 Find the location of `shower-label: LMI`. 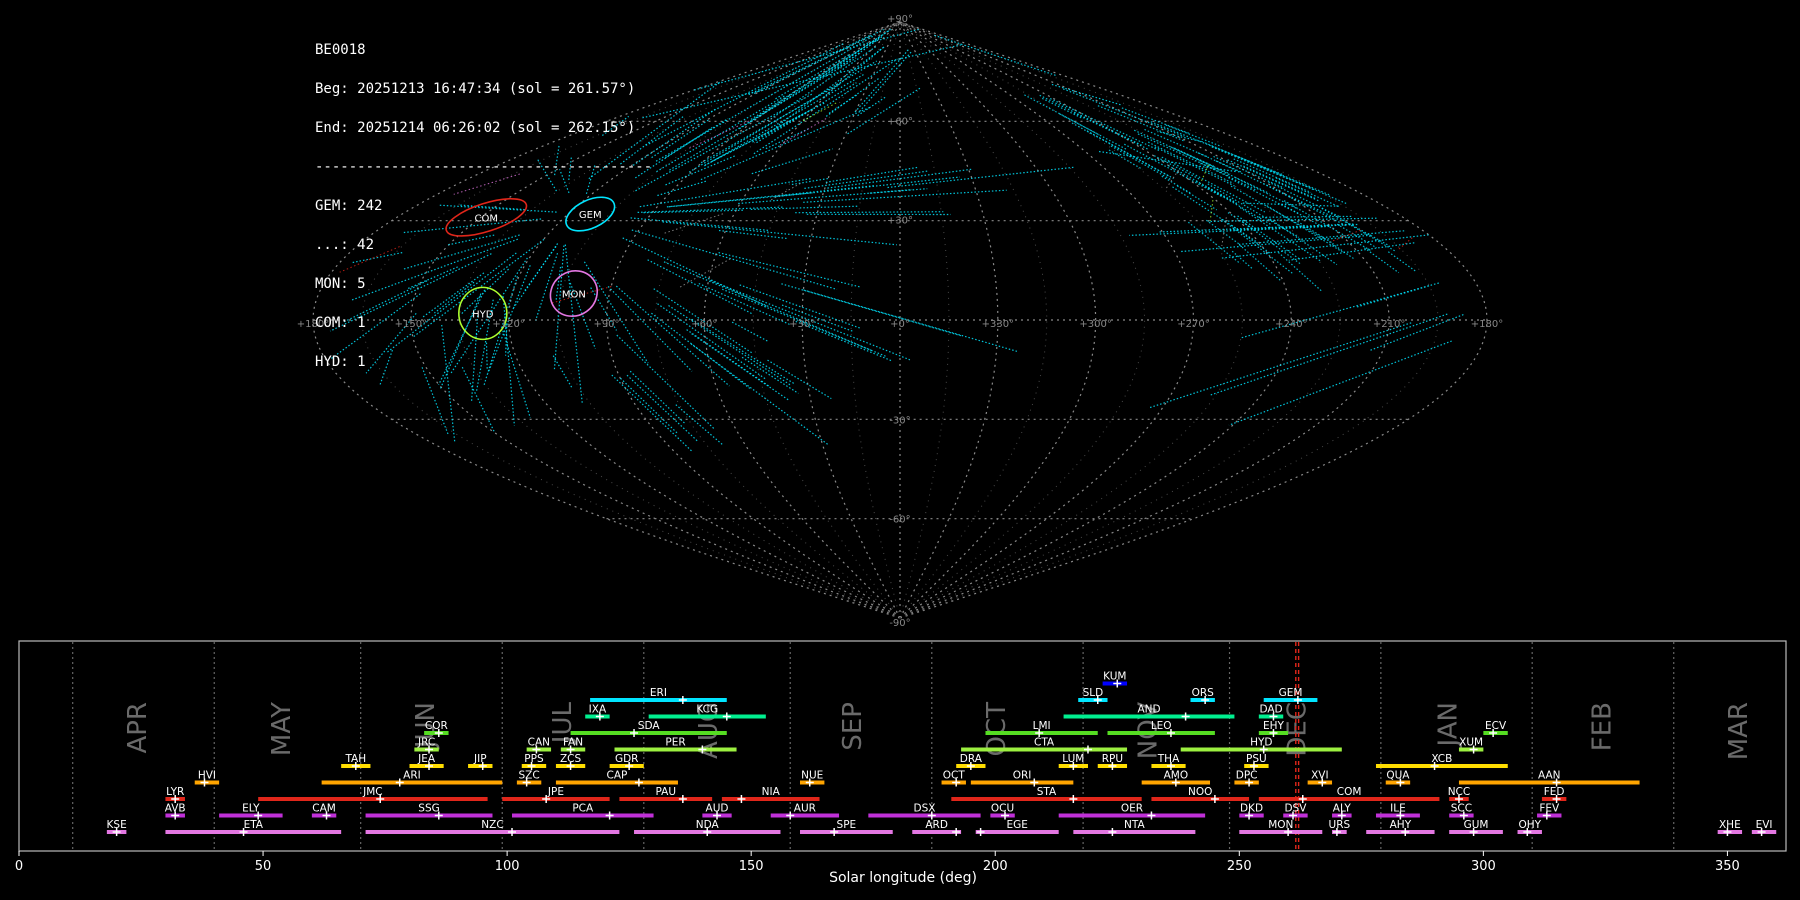

shower-label: LMI is located at coordinates (1042, 726).